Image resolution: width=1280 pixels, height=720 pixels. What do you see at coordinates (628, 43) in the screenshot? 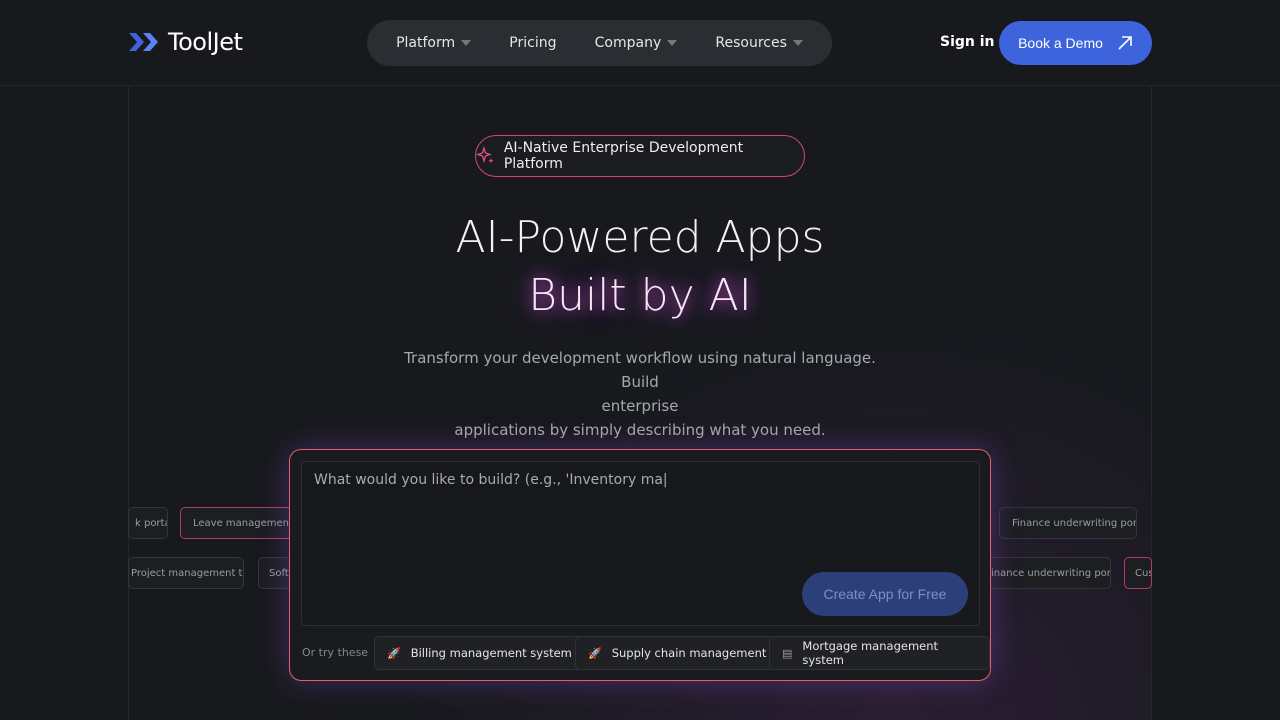
I see `nav-label: Company` at bounding box center [628, 43].